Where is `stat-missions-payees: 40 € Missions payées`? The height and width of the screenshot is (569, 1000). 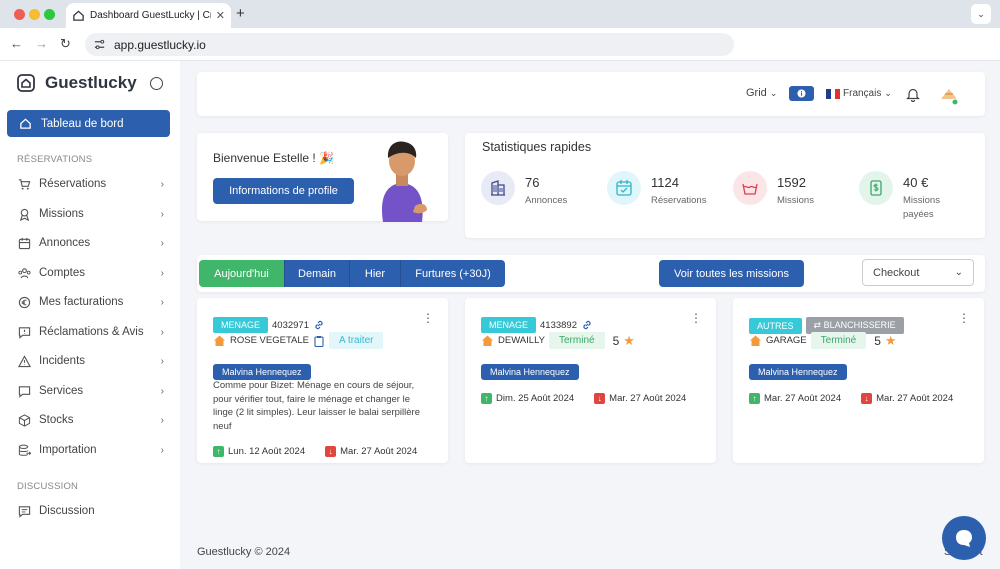 stat-missions-payees: 40 € Missions payées is located at coordinates (906, 196).